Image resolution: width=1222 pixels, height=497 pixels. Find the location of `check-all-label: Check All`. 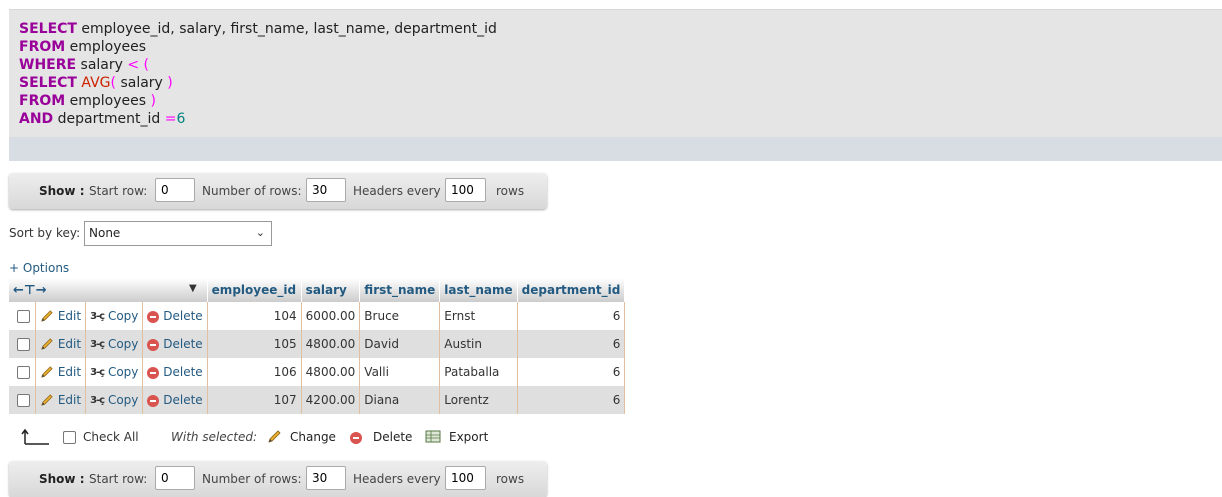

check-all-label: Check All is located at coordinates (111, 437).